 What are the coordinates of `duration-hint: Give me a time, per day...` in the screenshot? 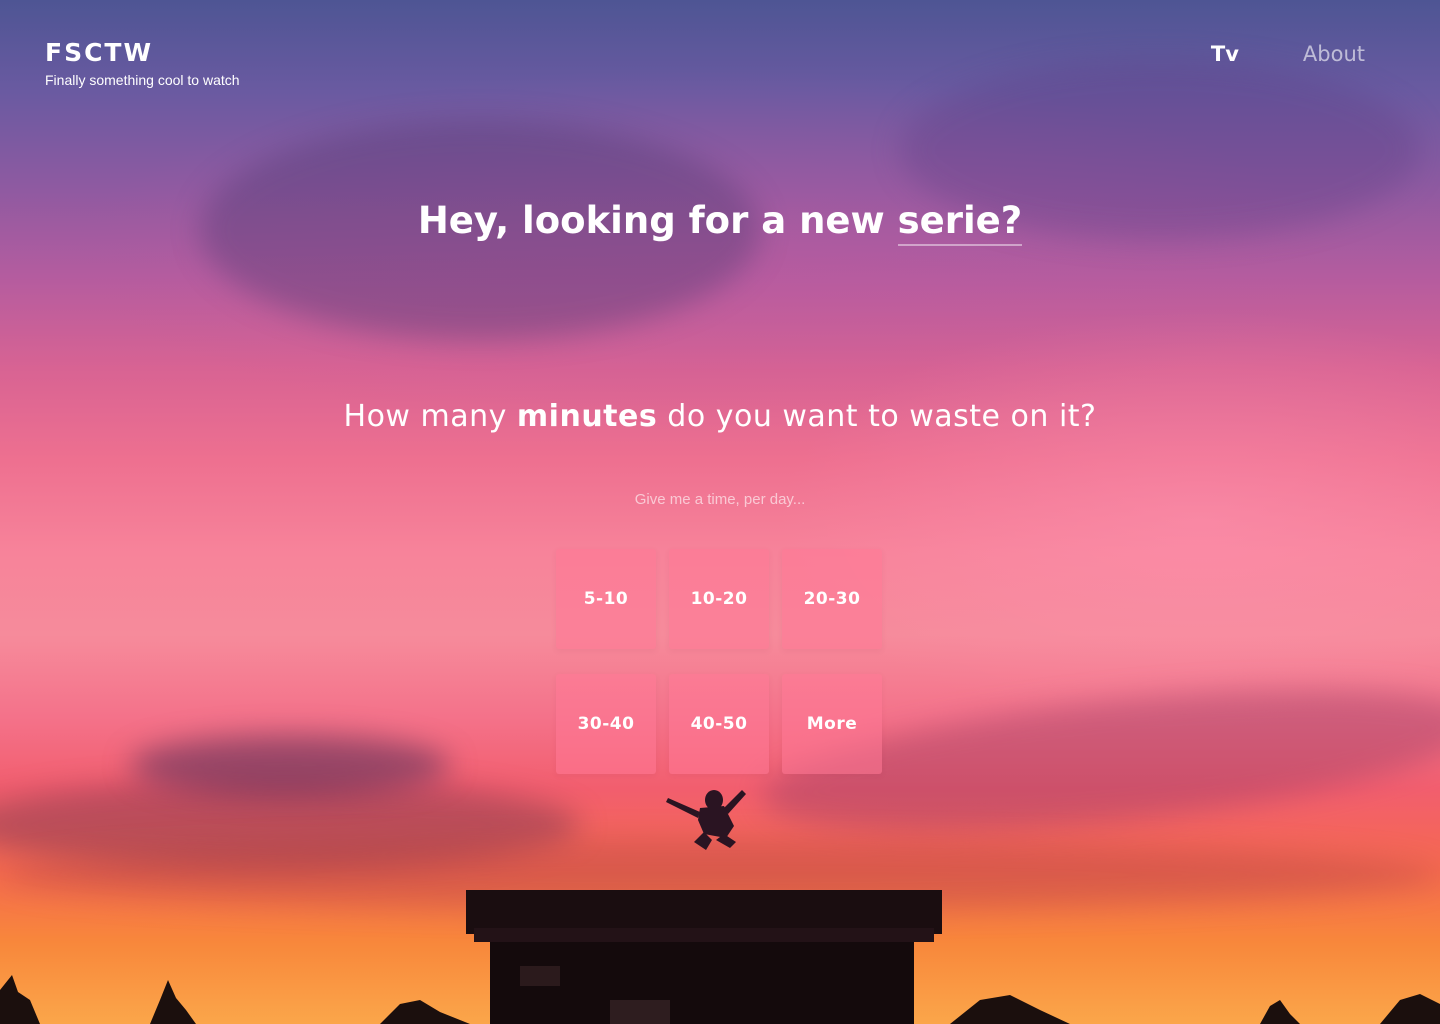 It's located at (720, 499).